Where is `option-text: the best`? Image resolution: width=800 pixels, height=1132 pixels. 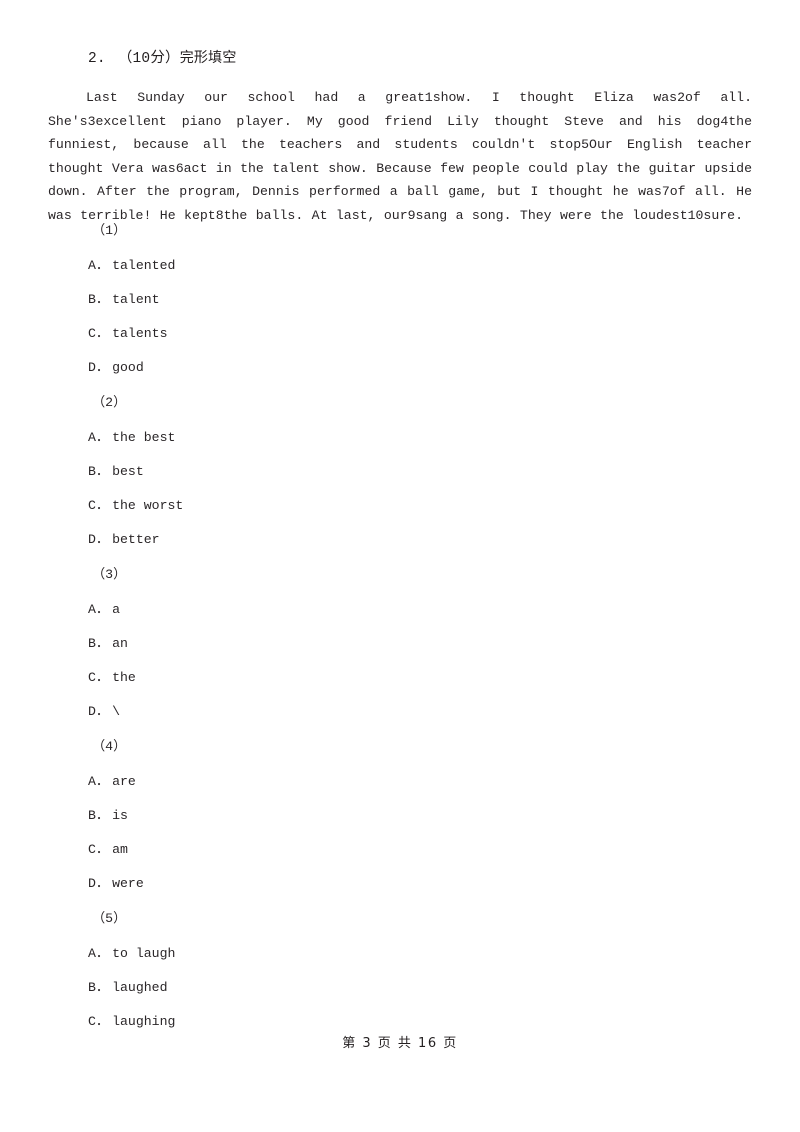
option-text: the best is located at coordinates (144, 437).